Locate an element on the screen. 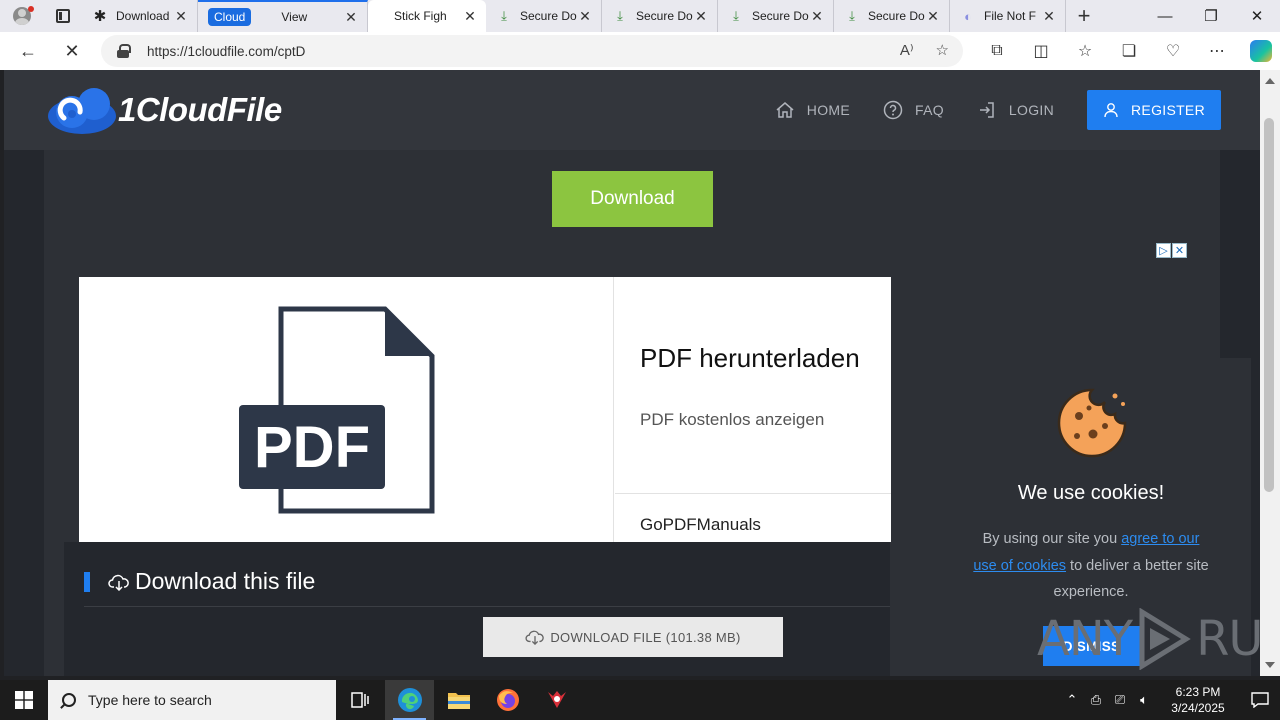  split-screen-icon: ◫ is located at coordinates (1041, 51).